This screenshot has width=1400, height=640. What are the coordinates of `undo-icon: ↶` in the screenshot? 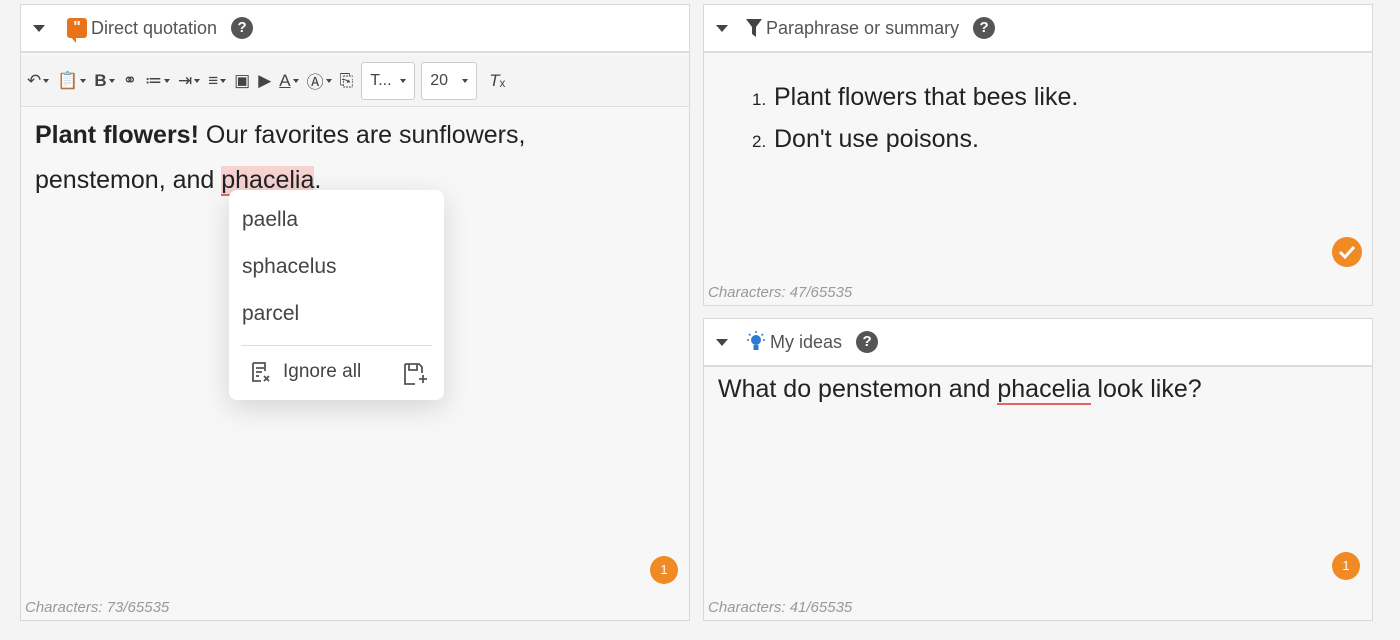 It's located at (38, 81).